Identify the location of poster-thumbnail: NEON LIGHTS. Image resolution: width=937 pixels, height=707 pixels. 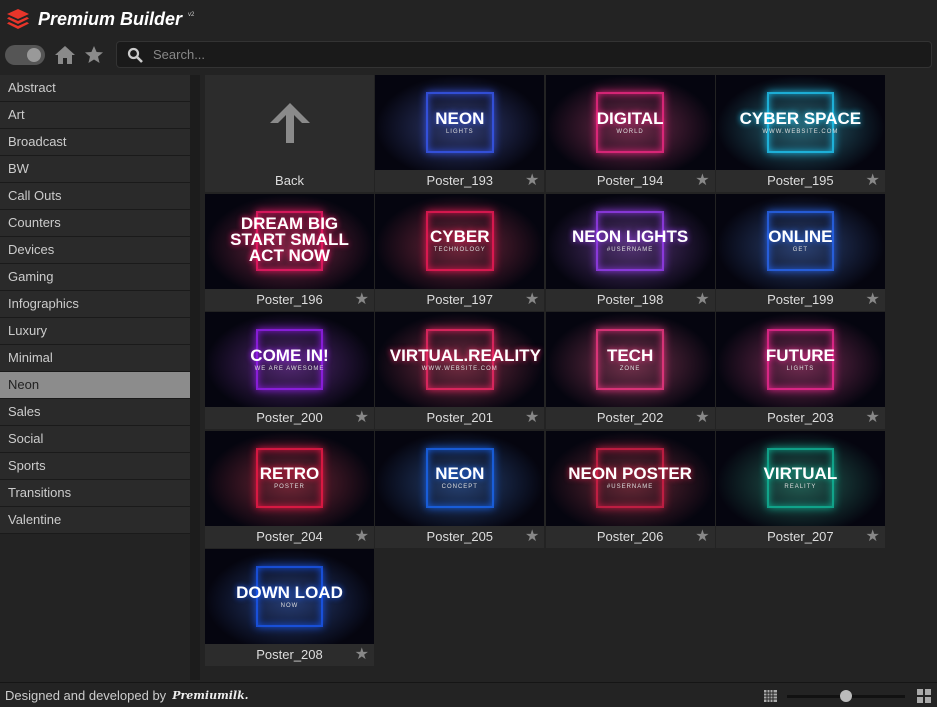
(460, 122).